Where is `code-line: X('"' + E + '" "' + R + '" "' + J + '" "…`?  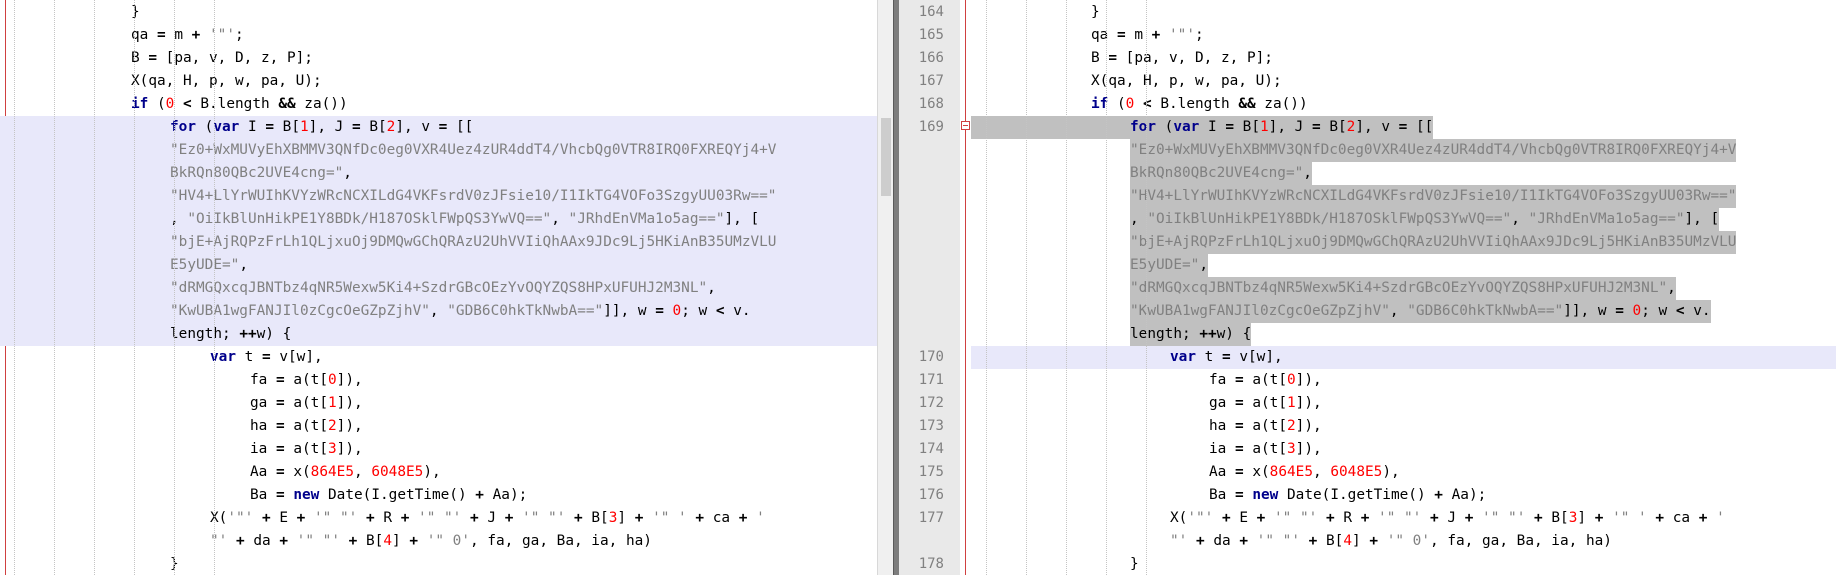
code-line: X('"' + E + '" "' + R + '" "' + J + '" "… is located at coordinates (438, 518).